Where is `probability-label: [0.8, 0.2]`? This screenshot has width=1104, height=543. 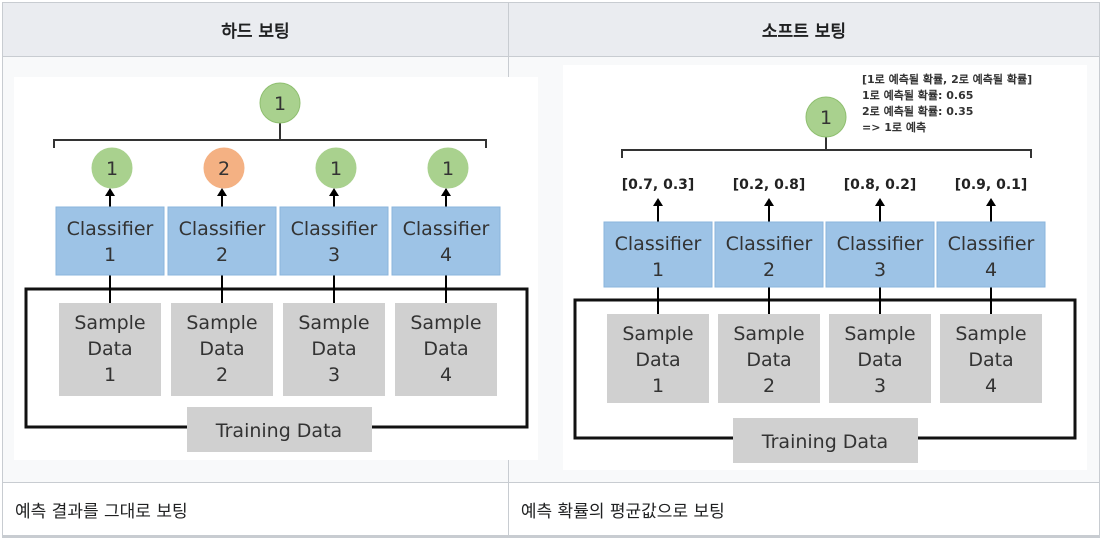 probability-label: [0.8, 0.2] is located at coordinates (880, 185).